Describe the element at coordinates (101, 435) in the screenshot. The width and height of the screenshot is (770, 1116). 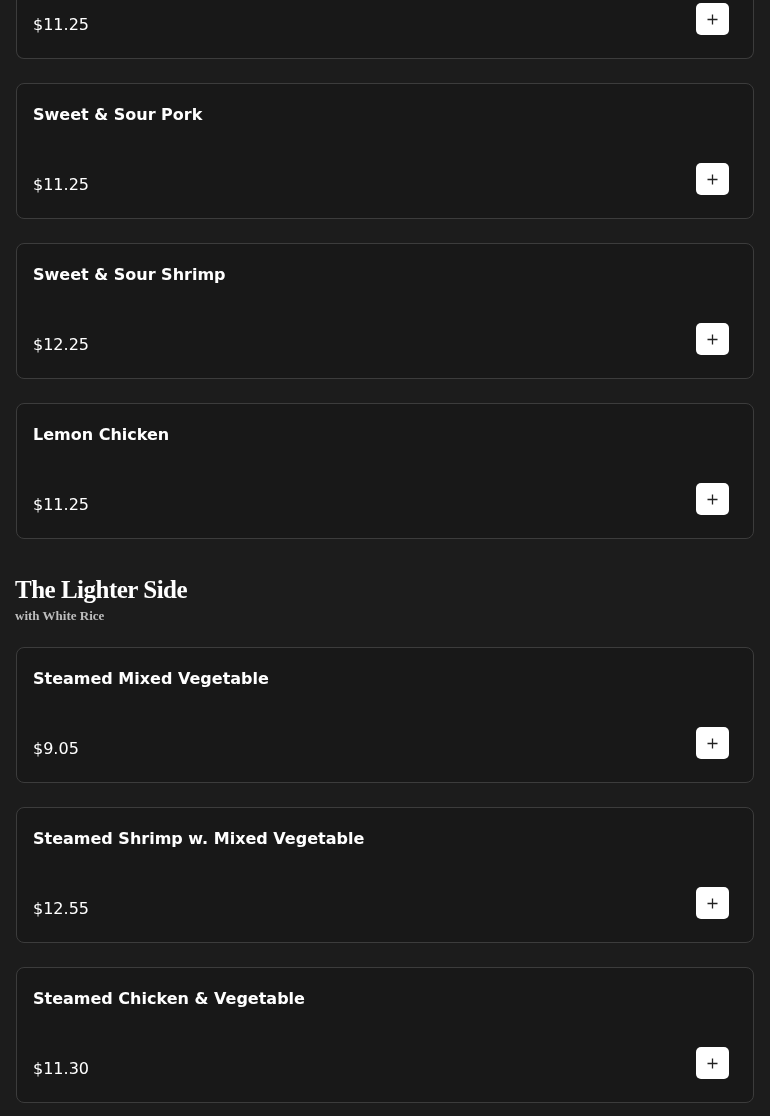
I see `dish-name: Lemon Chicken` at that location.